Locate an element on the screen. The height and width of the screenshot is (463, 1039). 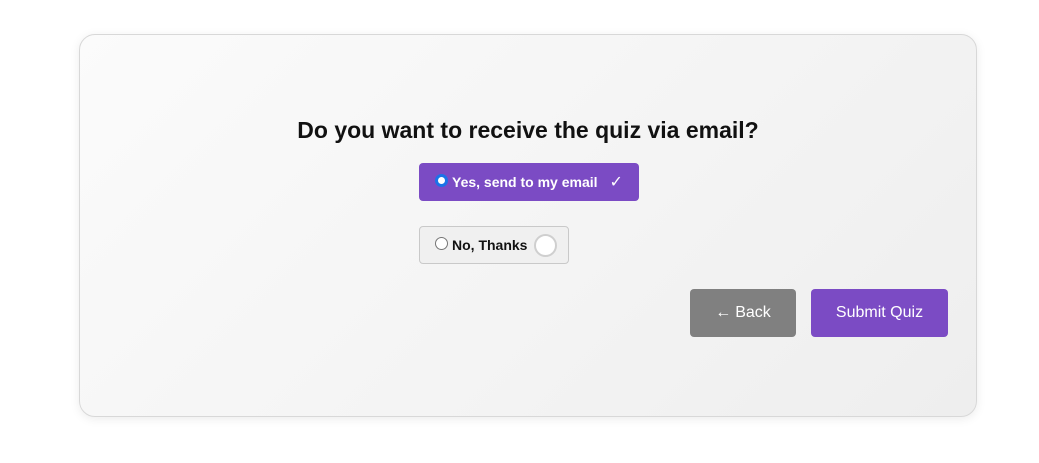
submit-quiz-button: Submit Quiz is located at coordinates (879, 313).